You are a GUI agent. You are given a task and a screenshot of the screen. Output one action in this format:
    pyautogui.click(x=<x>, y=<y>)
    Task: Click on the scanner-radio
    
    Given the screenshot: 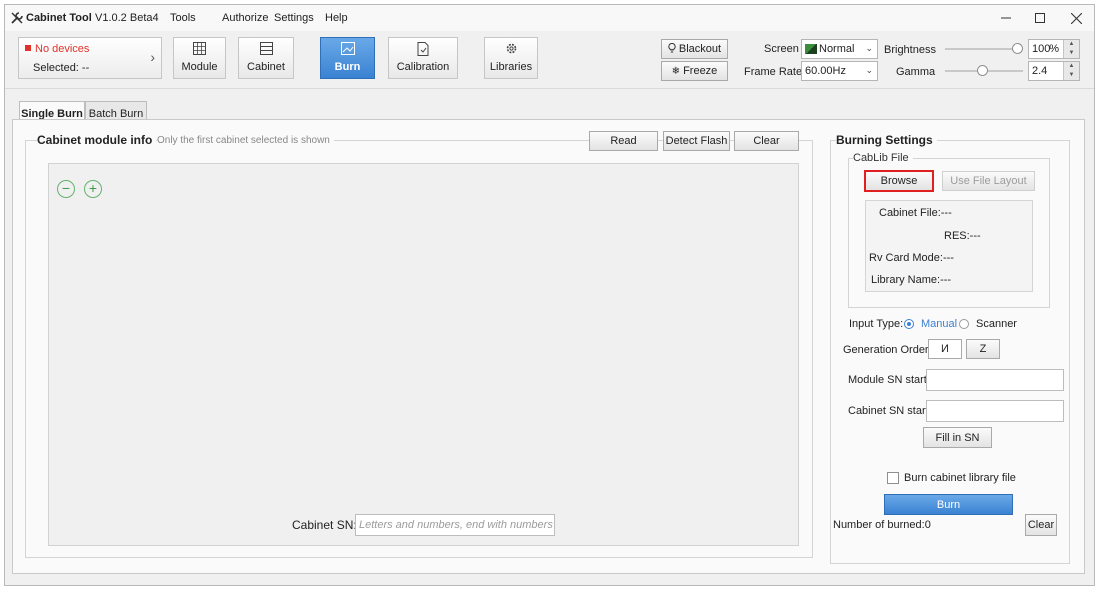 What is the action you would take?
    pyautogui.click(x=964, y=324)
    